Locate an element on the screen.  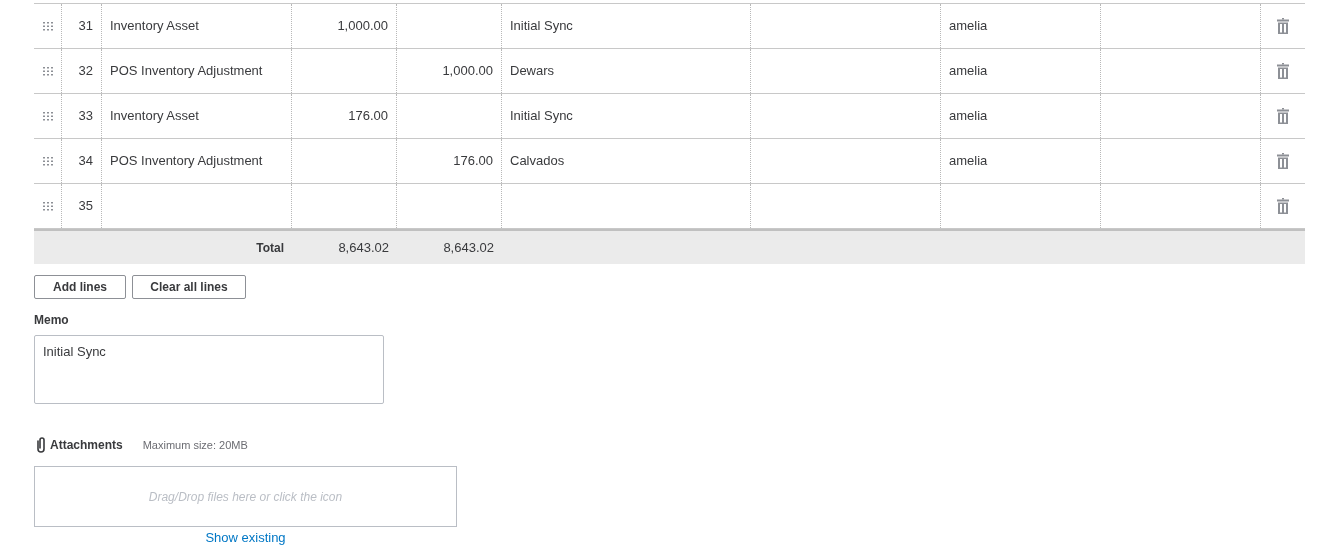
max-size-text: Maximum size: 20MB is located at coordinates (195, 445).